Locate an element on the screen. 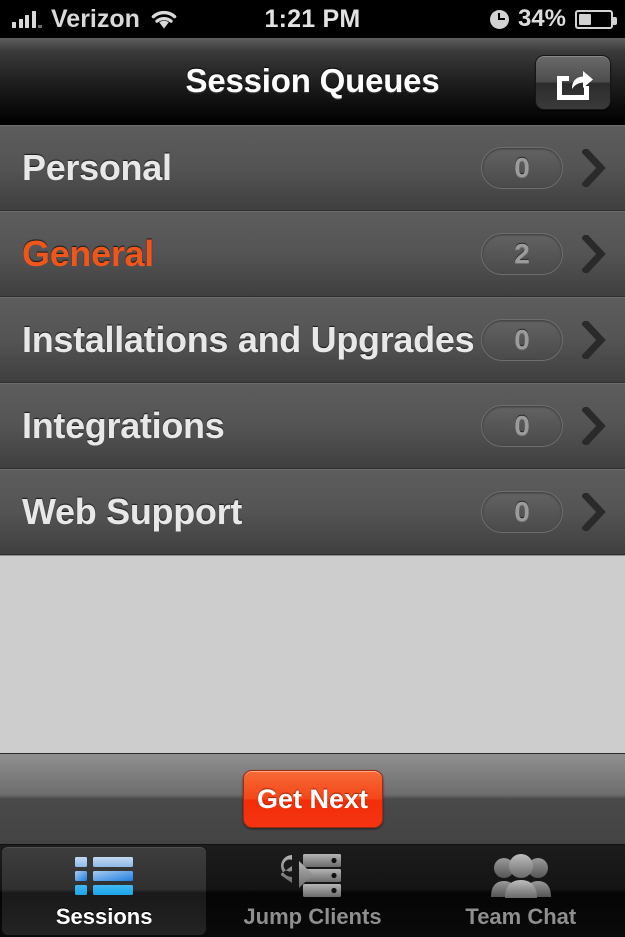 The width and height of the screenshot is (625, 937). bottom-toolbar: Get Next is located at coordinates (312, 799).